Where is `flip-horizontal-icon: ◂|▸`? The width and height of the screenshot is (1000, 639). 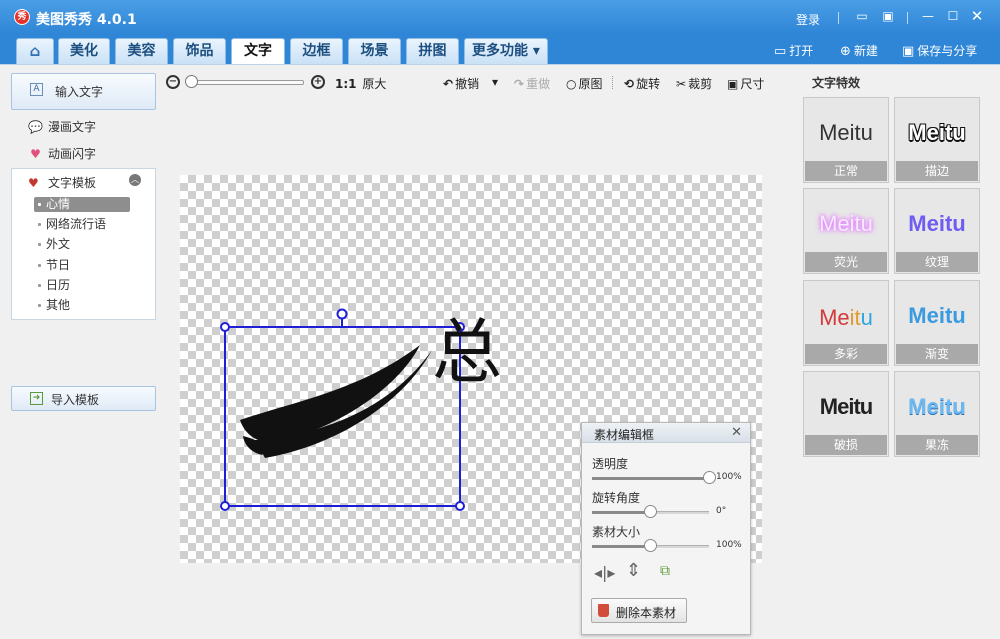 flip-horizontal-icon: ◂|▸ is located at coordinates (604, 572).